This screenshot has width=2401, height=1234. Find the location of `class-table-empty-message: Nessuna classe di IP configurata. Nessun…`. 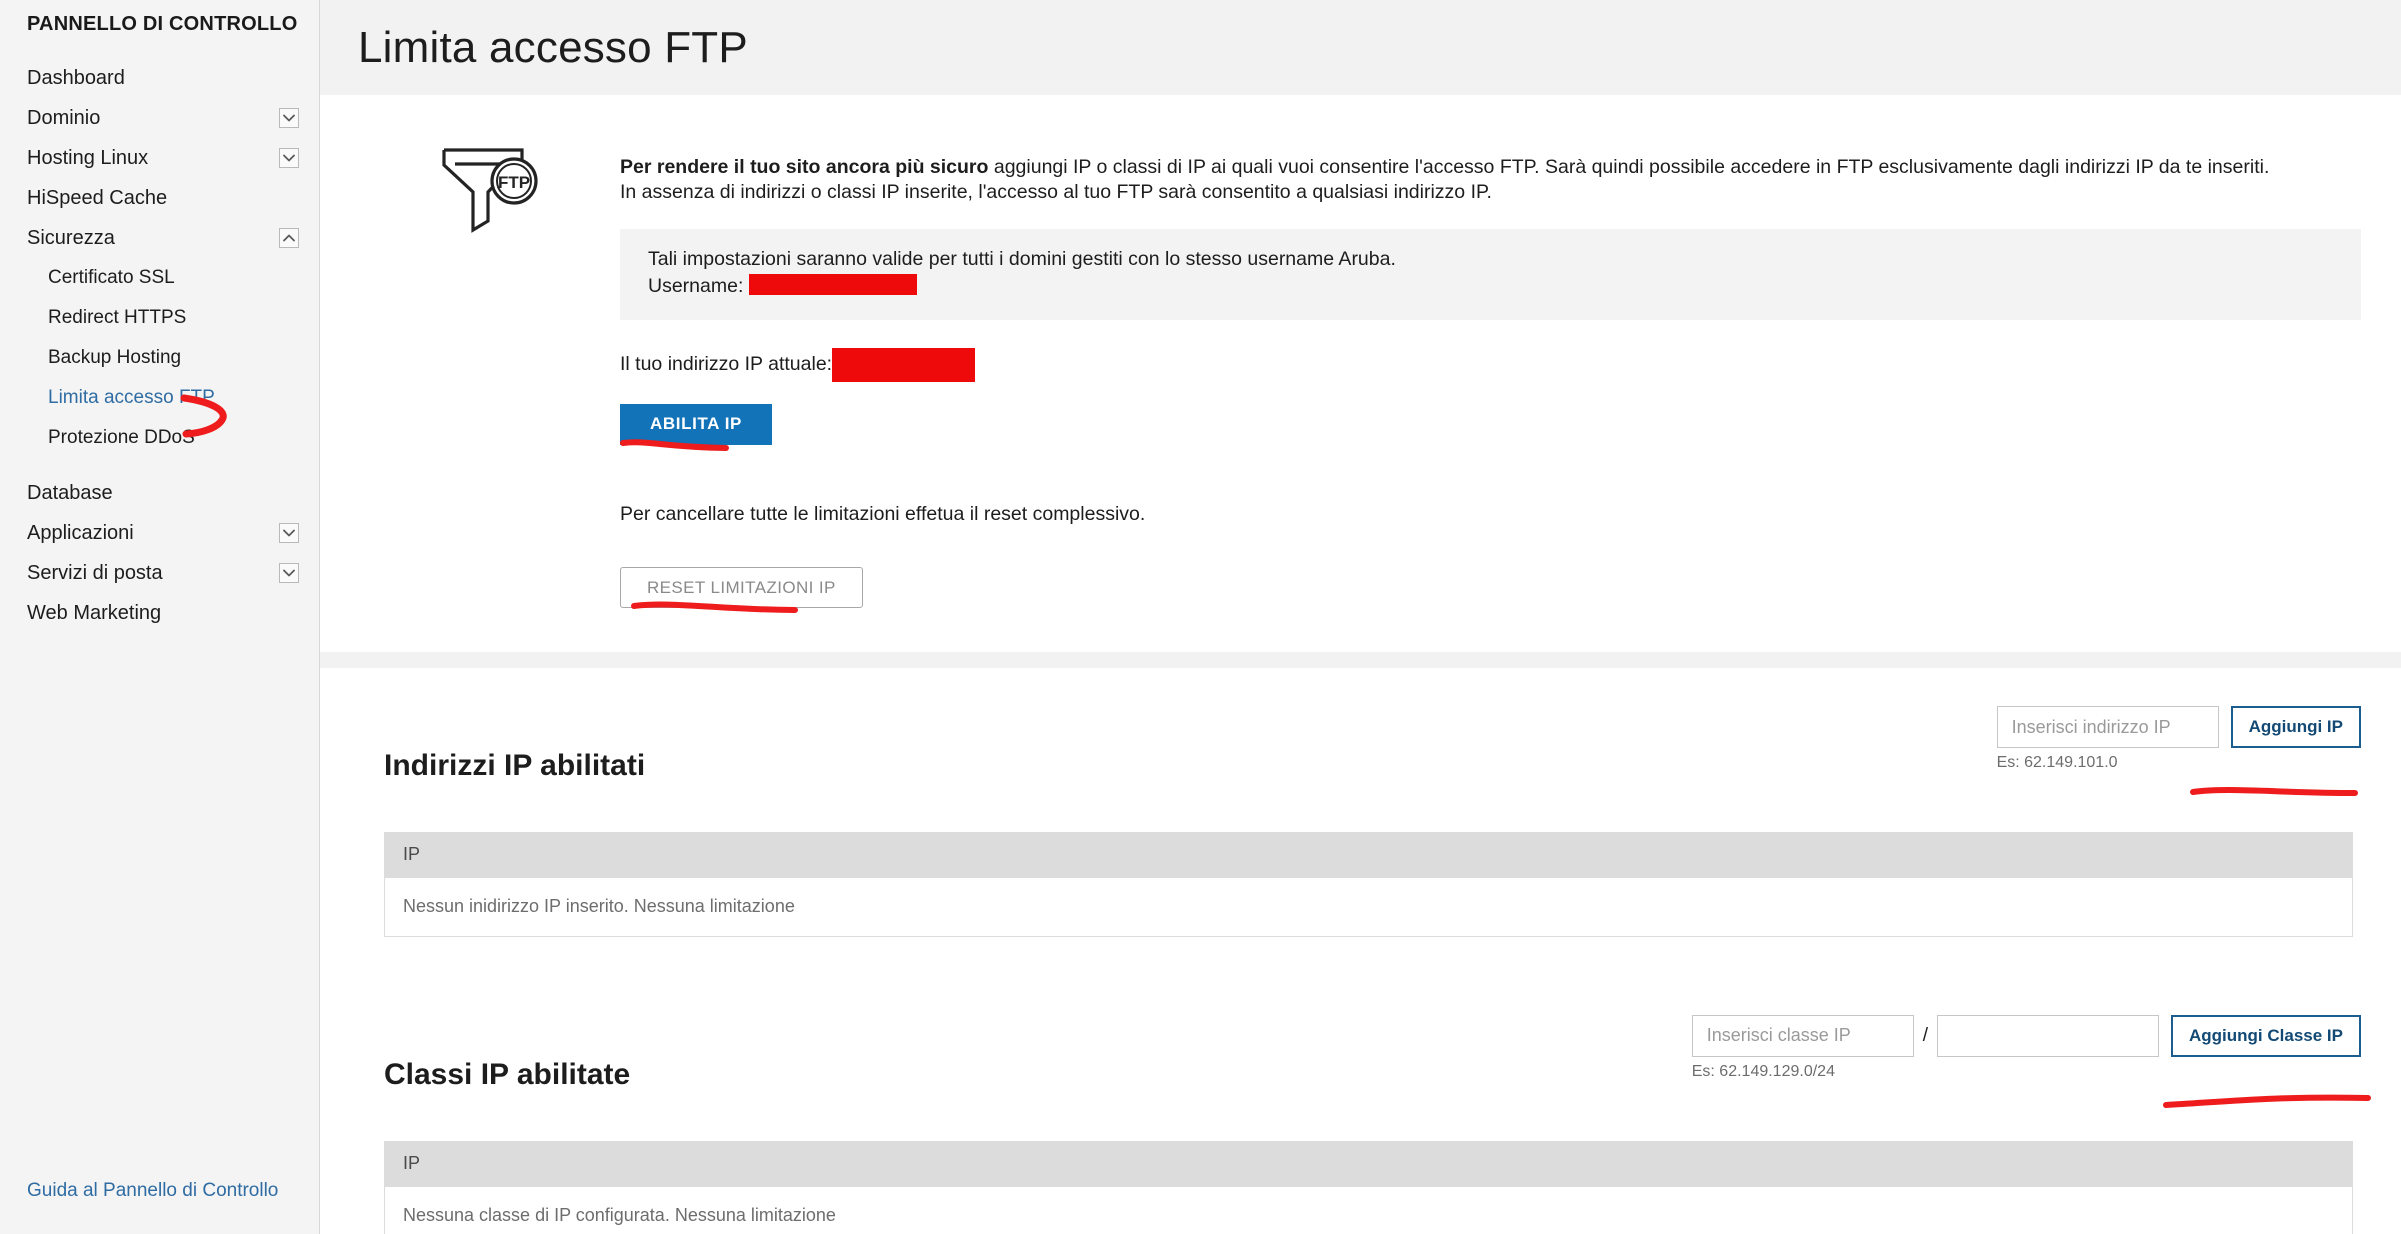

class-table-empty-message: Nessuna classe di IP configurata. Nessun… is located at coordinates (619, 1215).